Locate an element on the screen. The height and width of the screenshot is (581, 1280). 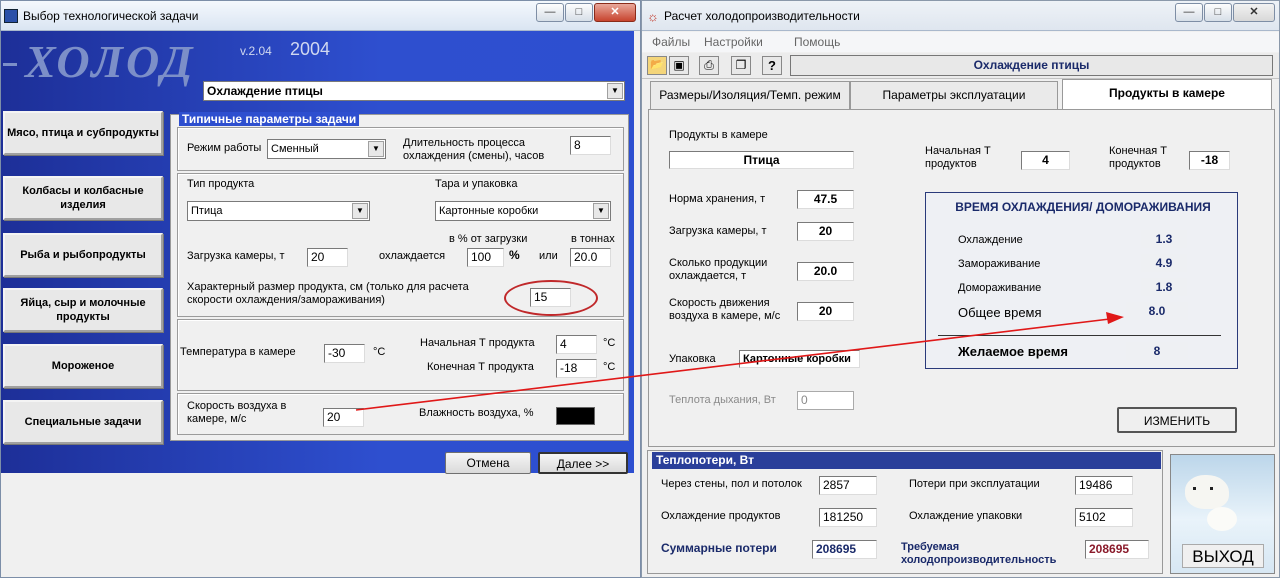
mode-label: Режим работы is located at coordinates (224, 148).